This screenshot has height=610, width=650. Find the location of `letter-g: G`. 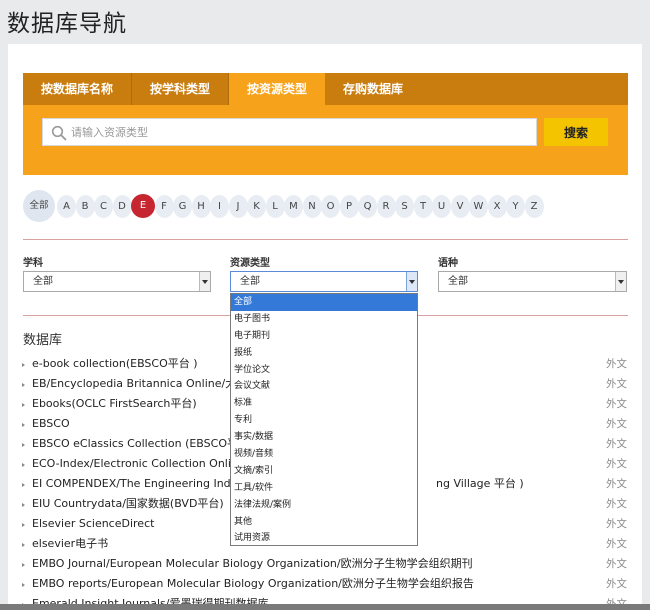

letter-g: G is located at coordinates (182, 206).